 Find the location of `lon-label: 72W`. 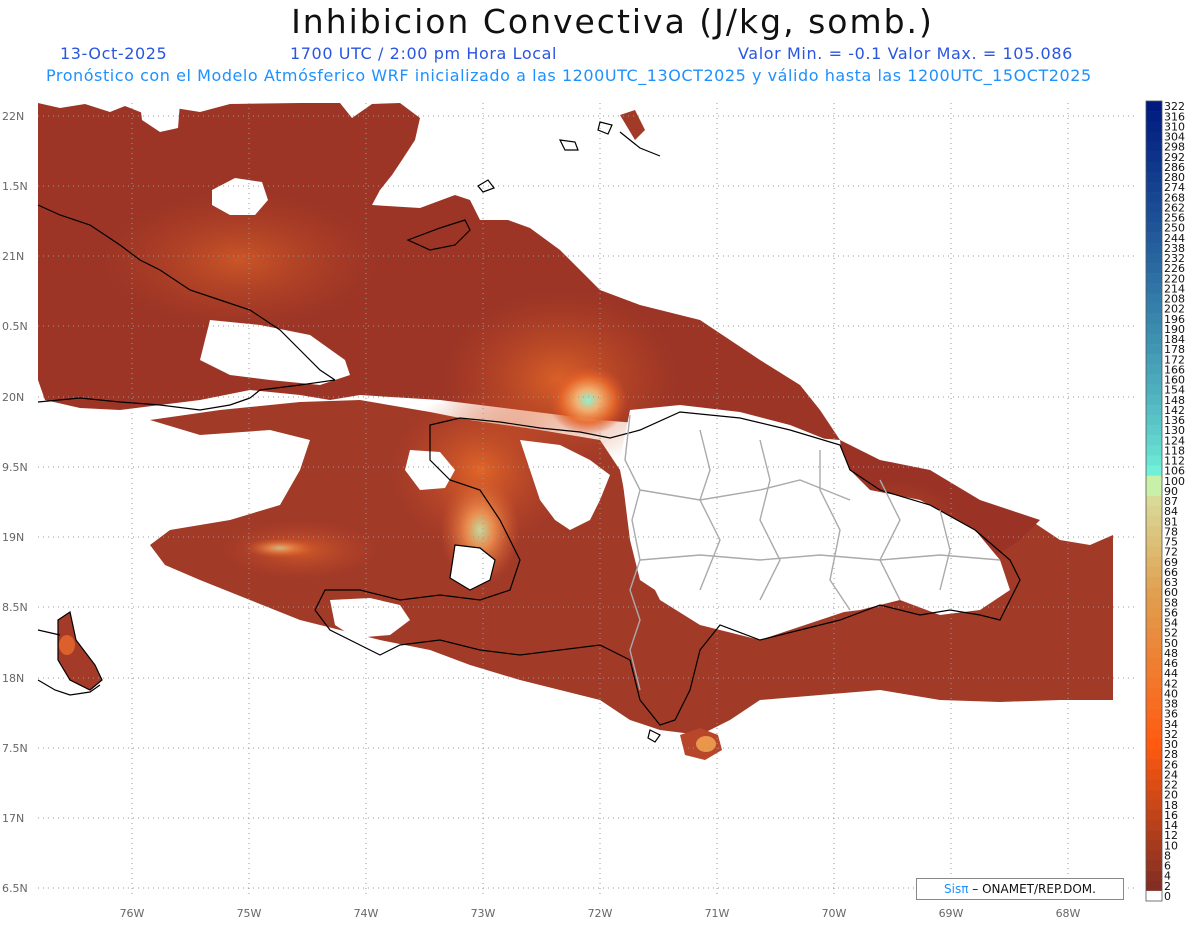

lon-label: 72W is located at coordinates (600, 913).